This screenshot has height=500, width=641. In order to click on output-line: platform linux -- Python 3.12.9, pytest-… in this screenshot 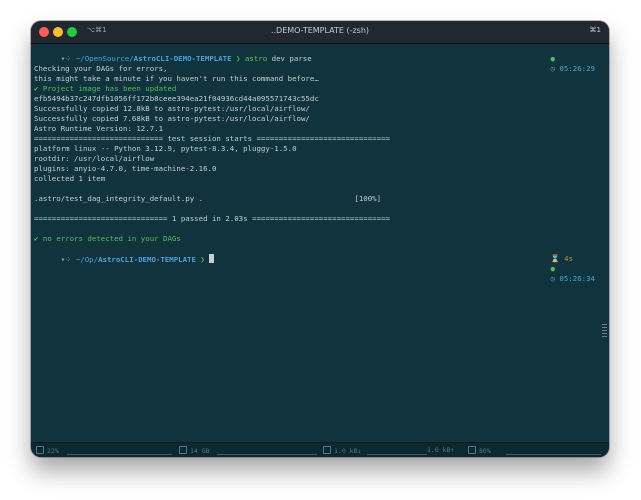, I will do `click(165, 148)`.